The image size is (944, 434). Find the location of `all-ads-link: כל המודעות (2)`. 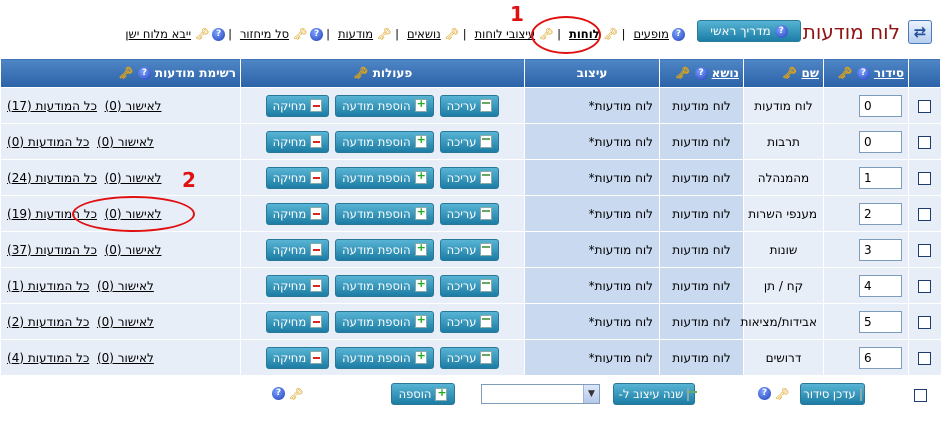

all-ads-link: כל המודעות (2) is located at coordinates (48, 322).